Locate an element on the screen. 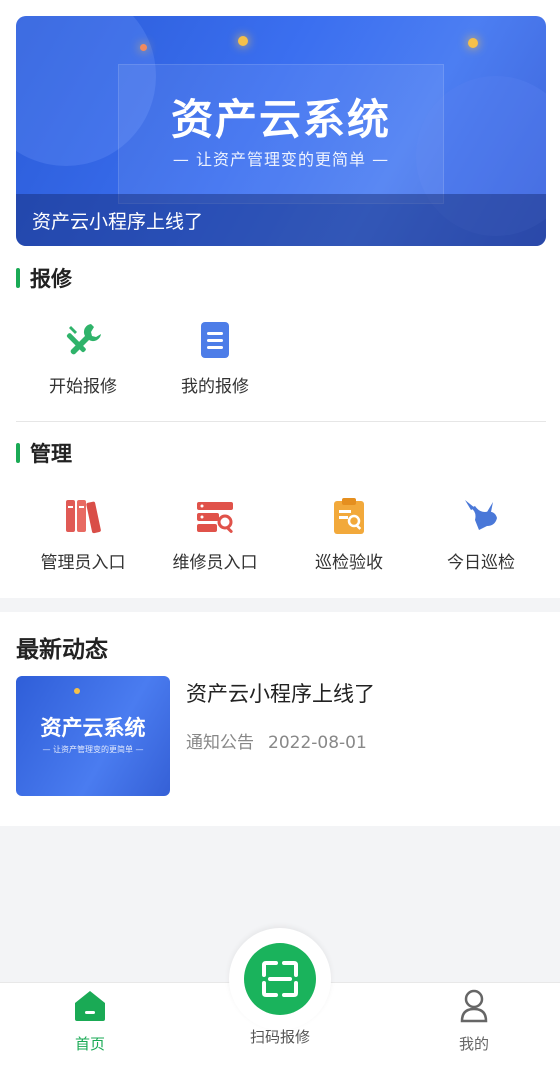 This screenshot has width=560, height=1072. document-icon is located at coordinates (215, 340).